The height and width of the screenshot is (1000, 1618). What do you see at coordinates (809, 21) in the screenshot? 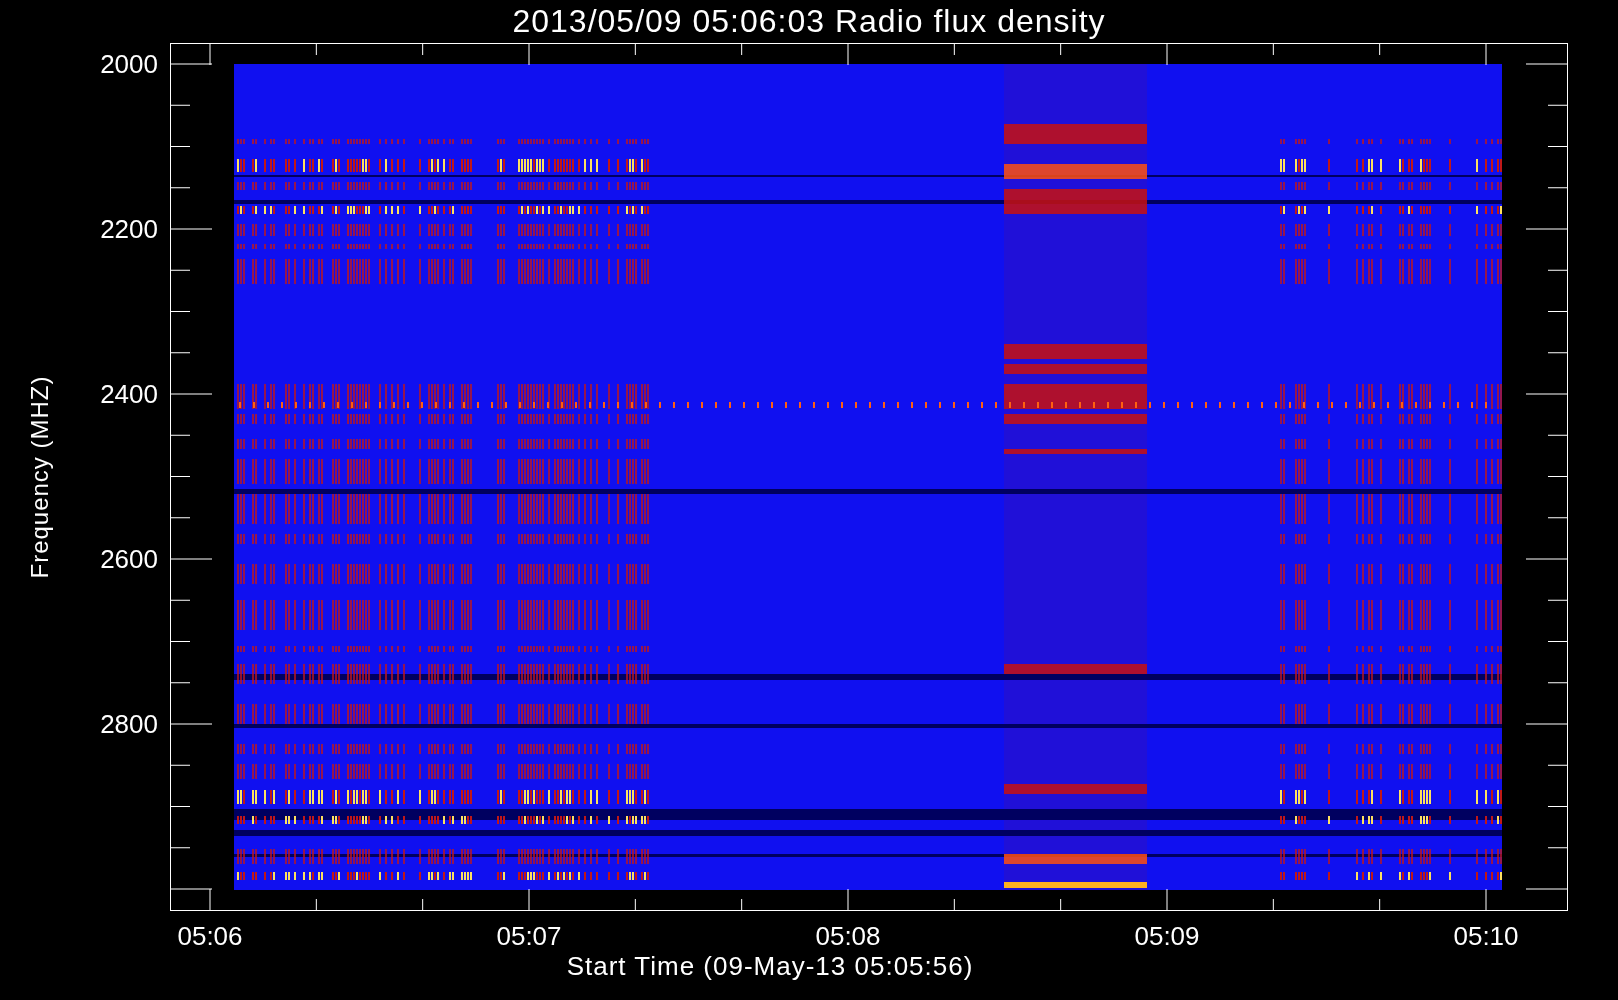
I see `chart-title: 2013/05/09 05:06:03 Radio flux density` at bounding box center [809, 21].